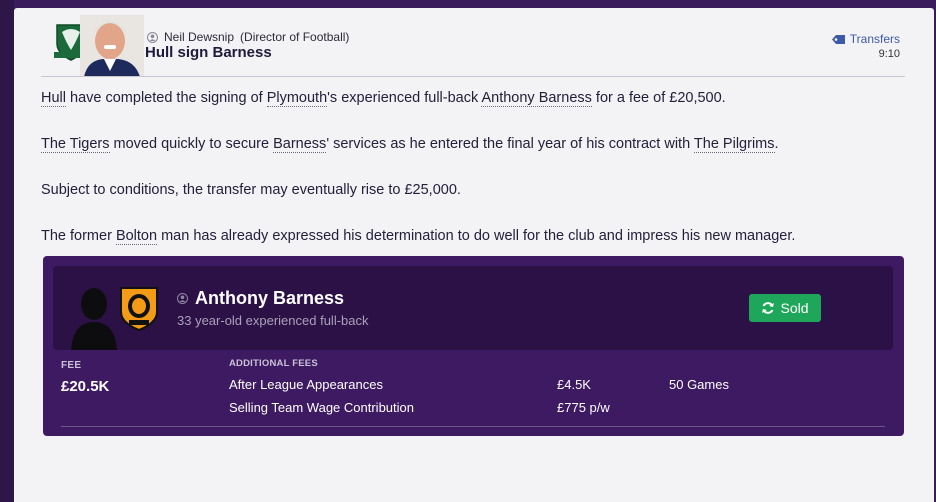 This screenshot has height=502, width=936. Describe the element at coordinates (875, 39) in the screenshot. I see `news-category-label: Transfers` at that location.